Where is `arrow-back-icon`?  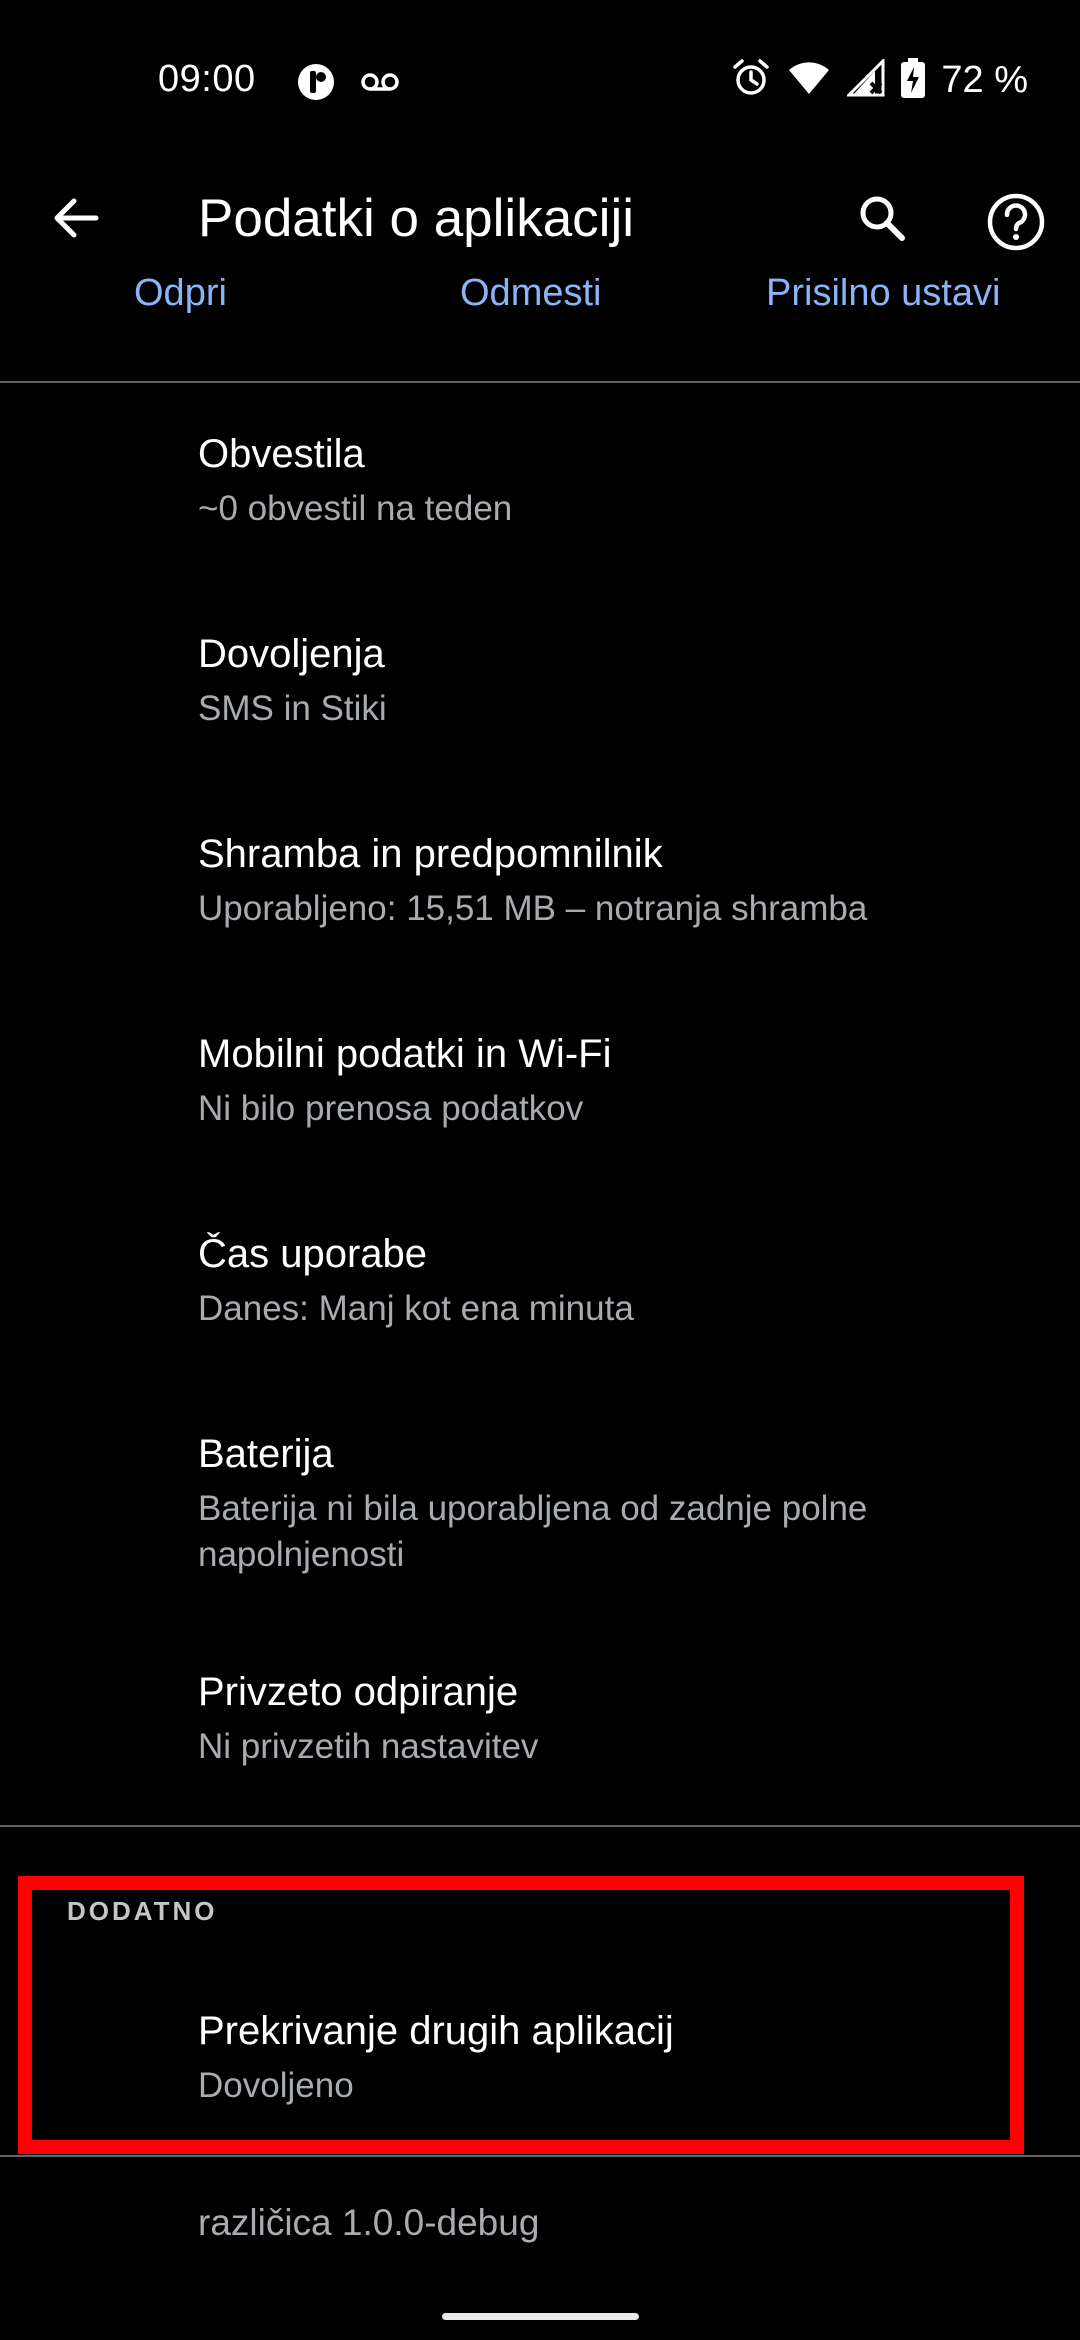 arrow-back-icon is located at coordinates (76, 218).